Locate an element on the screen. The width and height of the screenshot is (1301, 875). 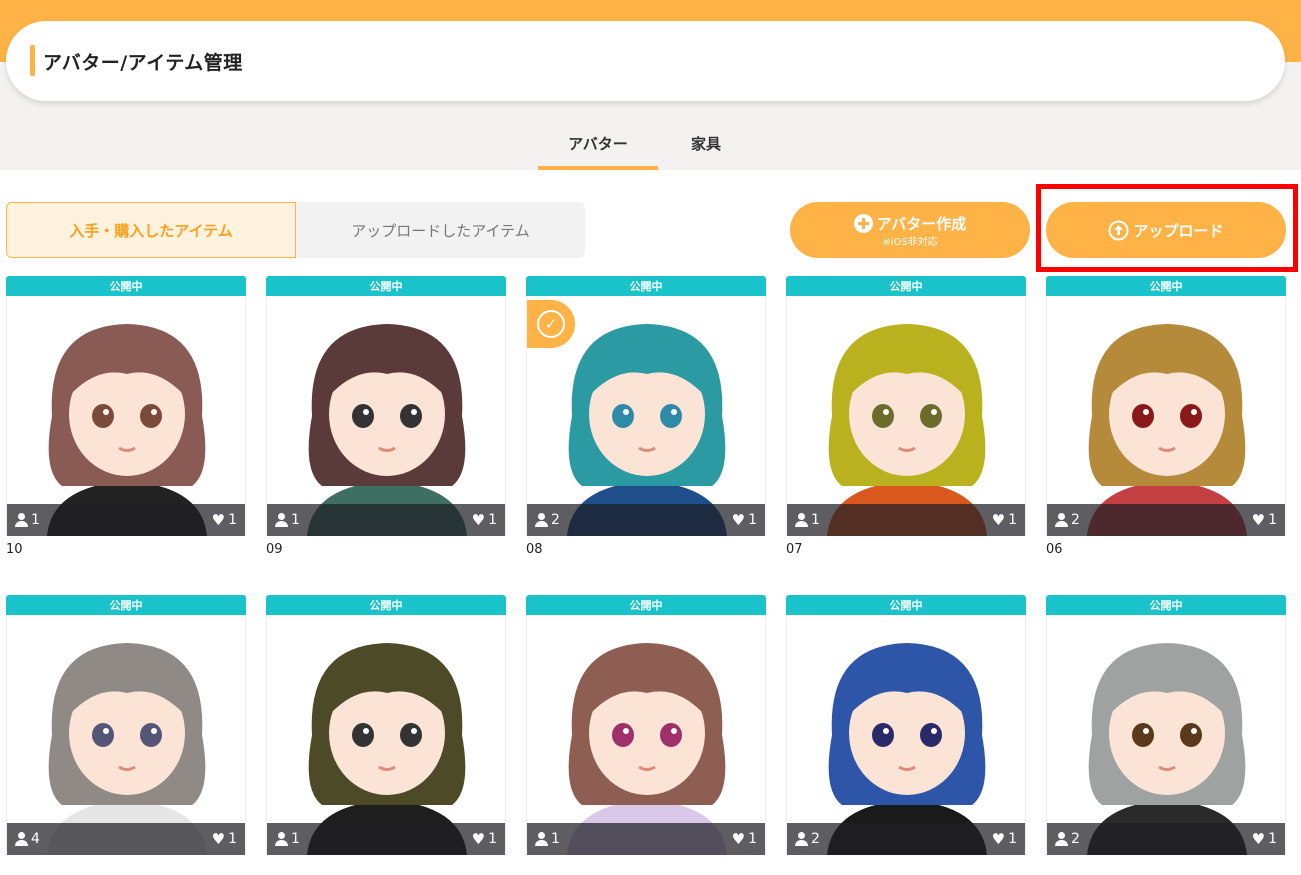
user-count-value: 2 is located at coordinates (1075, 839).